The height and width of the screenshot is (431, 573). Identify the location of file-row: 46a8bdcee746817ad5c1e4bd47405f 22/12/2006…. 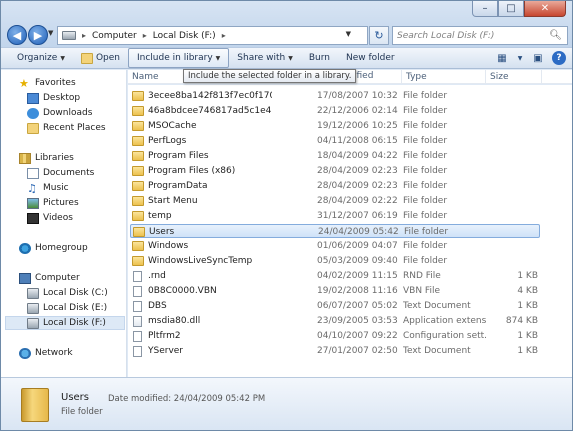
(335, 111).